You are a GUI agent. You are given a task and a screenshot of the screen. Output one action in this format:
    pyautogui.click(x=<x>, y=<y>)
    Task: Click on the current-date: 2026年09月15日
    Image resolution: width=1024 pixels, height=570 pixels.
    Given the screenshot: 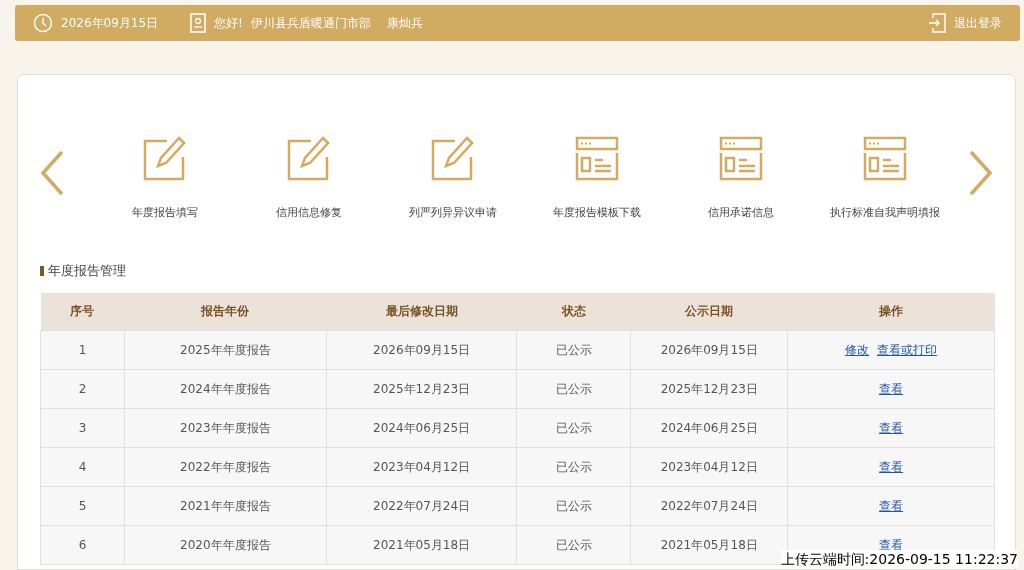 What is the action you would take?
    pyautogui.click(x=110, y=23)
    